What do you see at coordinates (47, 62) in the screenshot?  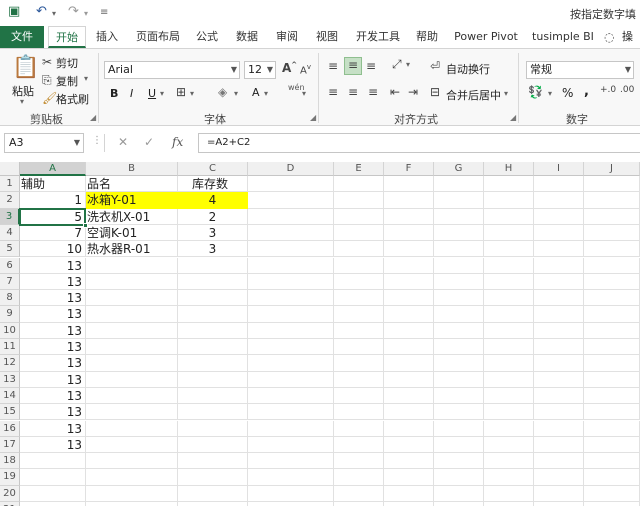 I see `cut-icon: ✂` at bounding box center [47, 62].